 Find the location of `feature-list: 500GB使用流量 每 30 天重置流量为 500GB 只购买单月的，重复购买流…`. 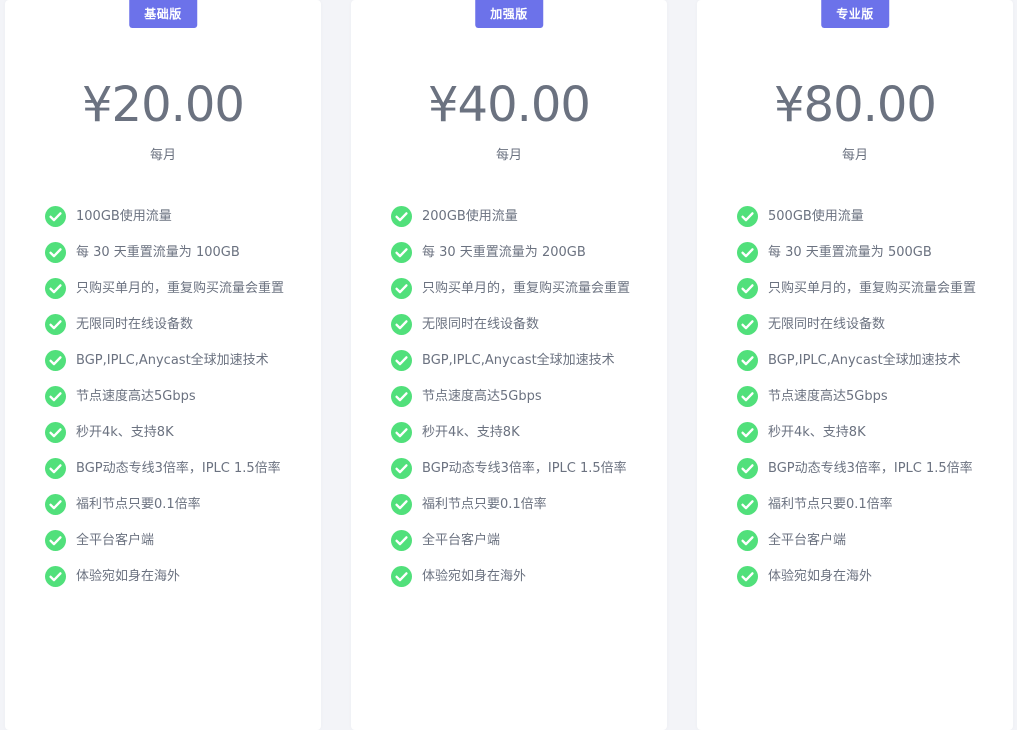

feature-list: 500GB使用流量 每 30 天重置流量为 500GB 只购买单月的，重复购买流… is located at coordinates (857, 404).